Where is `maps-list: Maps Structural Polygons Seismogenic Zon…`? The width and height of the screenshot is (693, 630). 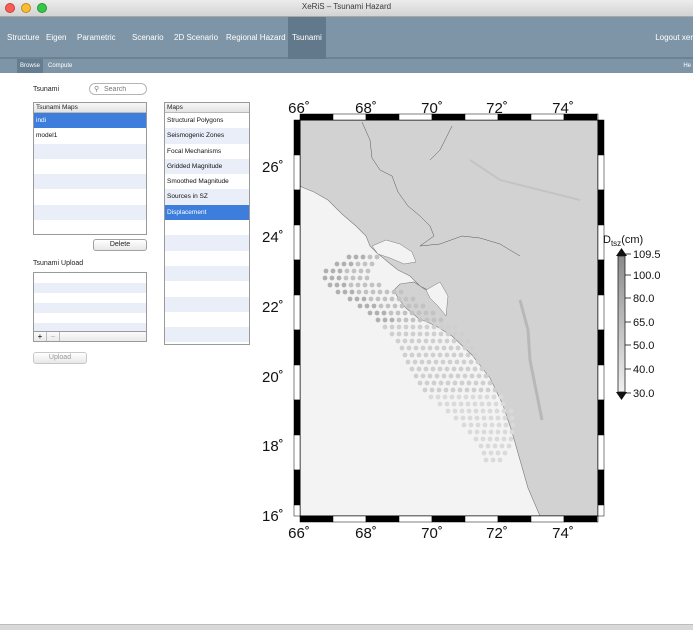 maps-list: Maps Structural Polygons Seismogenic Zon… is located at coordinates (207, 223).